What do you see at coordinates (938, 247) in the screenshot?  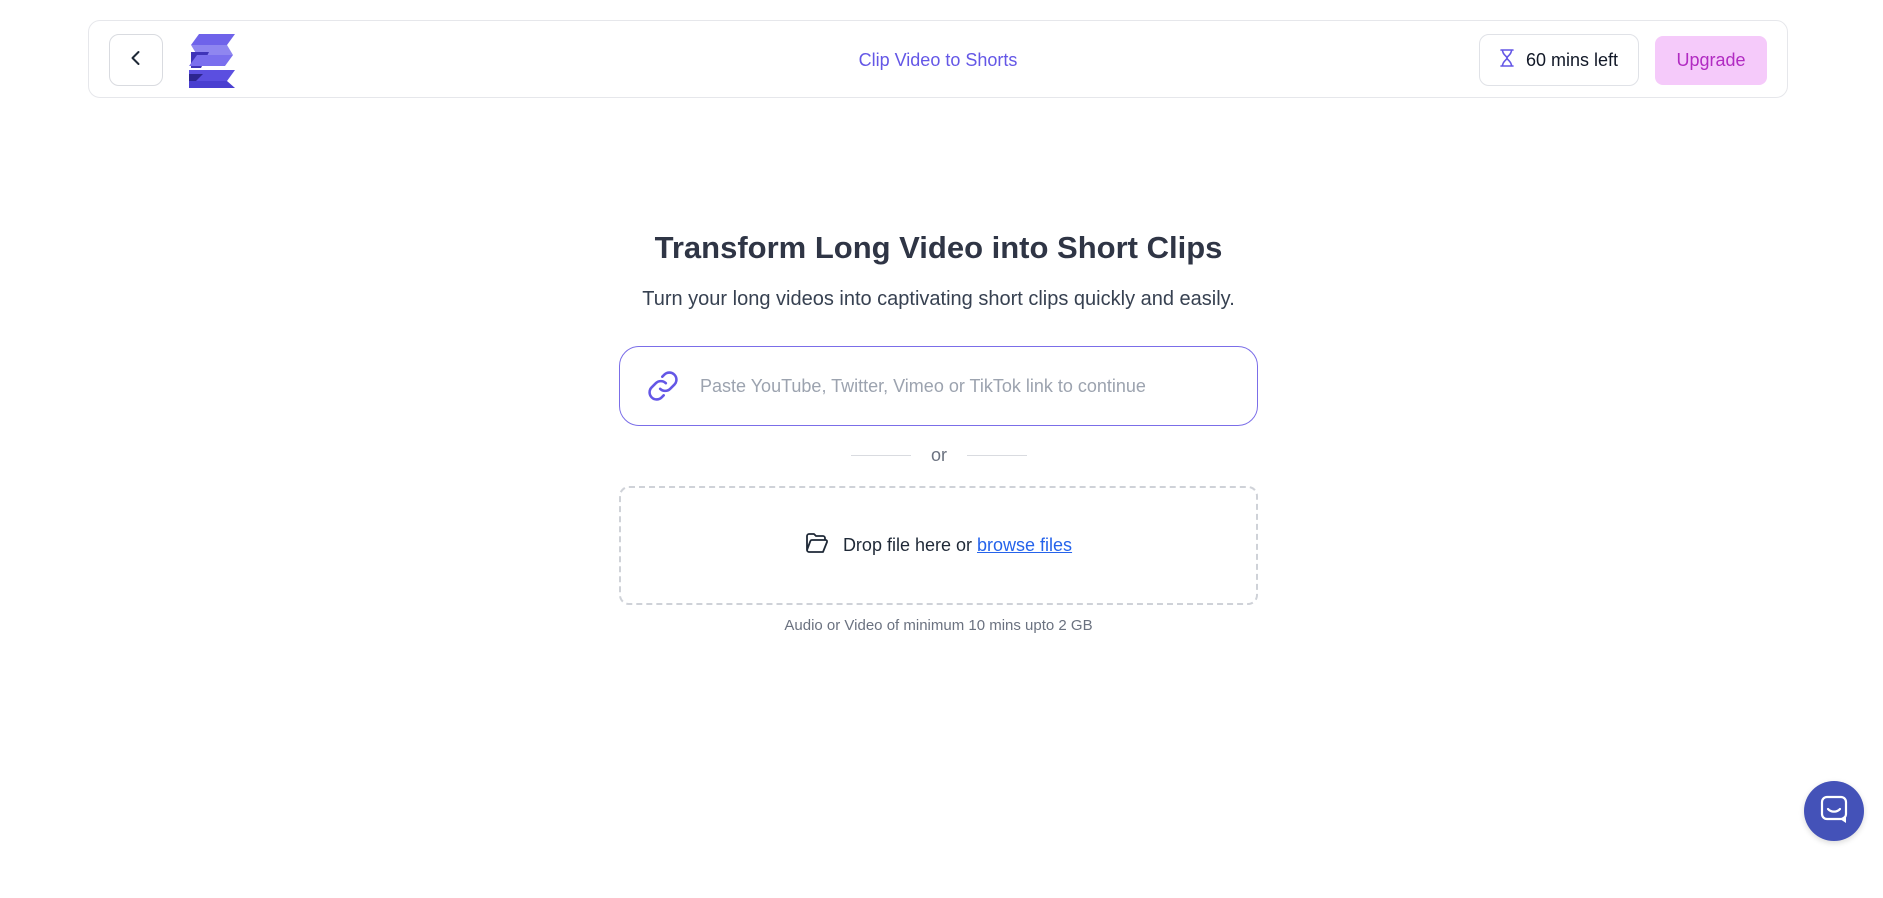 I see `main-heading: Transform Long Video into Short Clips` at bounding box center [938, 247].